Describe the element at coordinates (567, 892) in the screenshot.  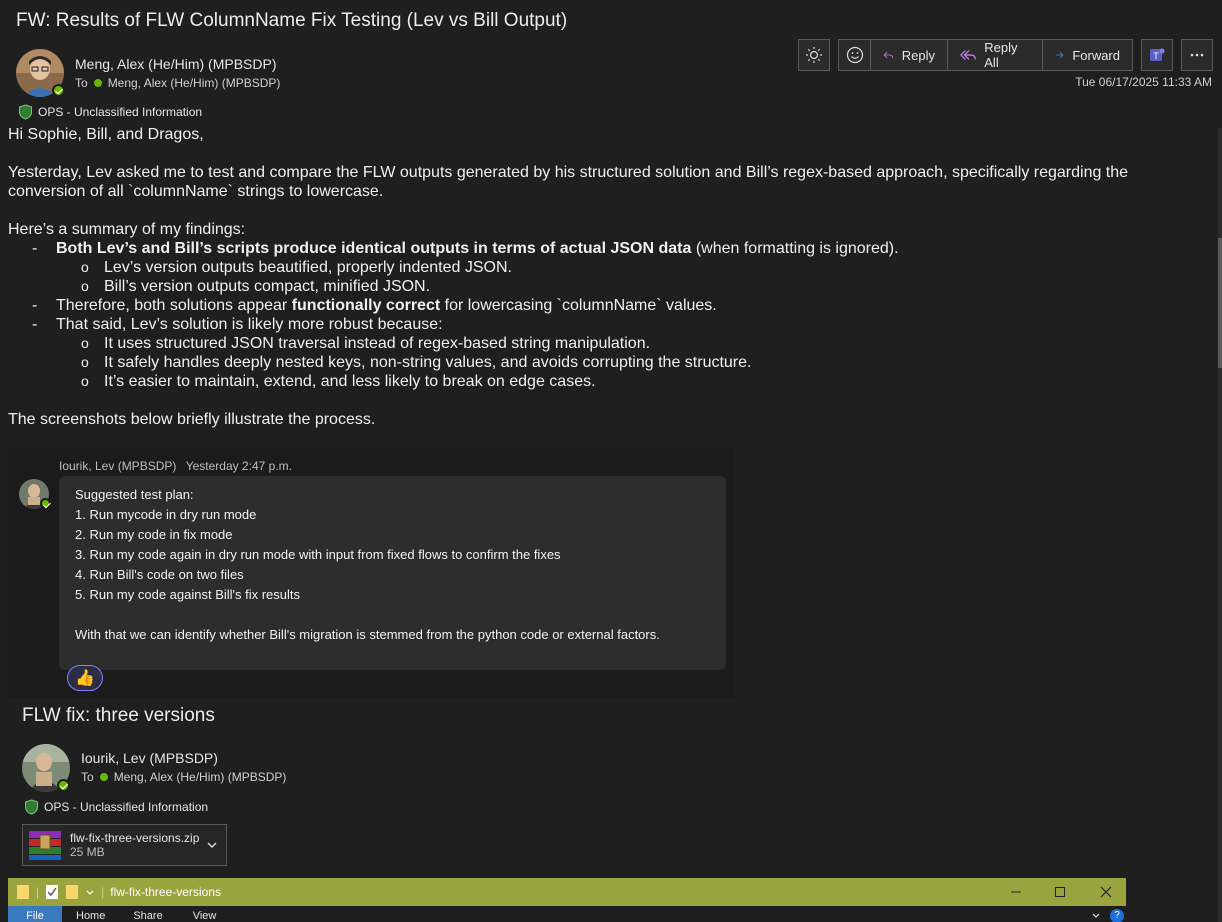
I see `explorer-title-bar: | | flw-fix-three-versions` at that location.